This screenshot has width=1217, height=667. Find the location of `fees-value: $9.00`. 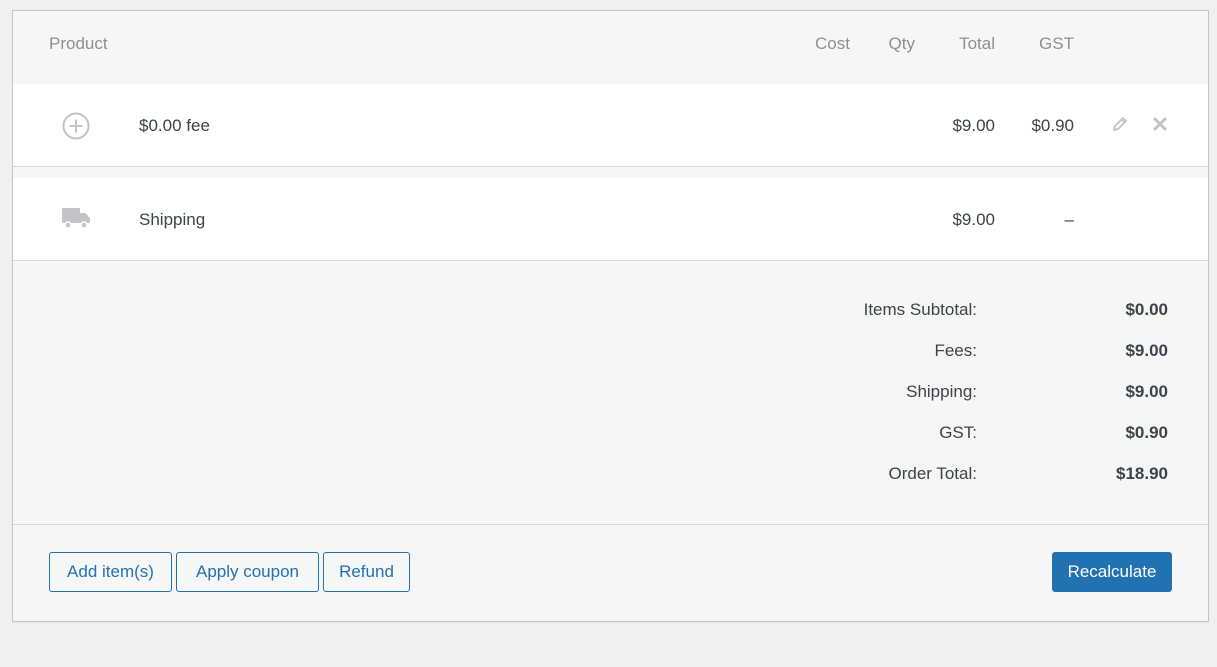

fees-value: $9.00 is located at coordinates (1146, 350).